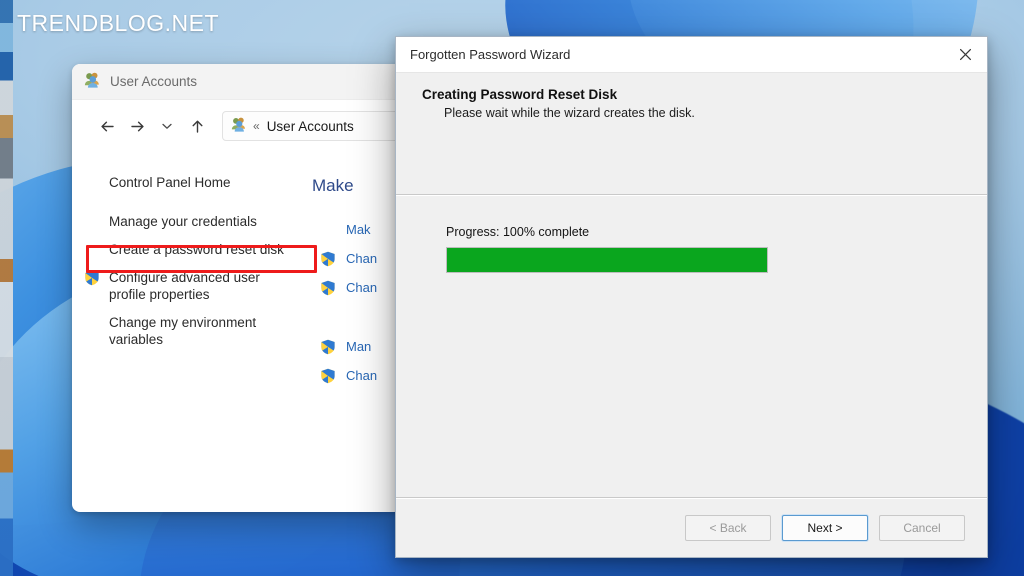 Image resolution: width=1024 pixels, height=576 pixels. What do you see at coordinates (333, 185) in the screenshot?
I see `page-title: Make` at bounding box center [333, 185].